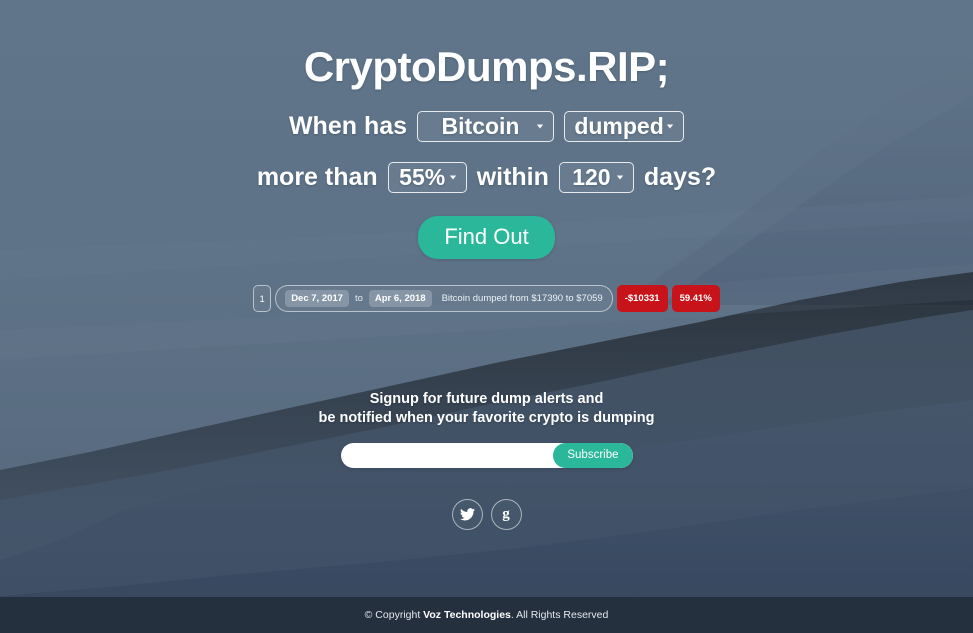 The height and width of the screenshot is (633, 973). What do you see at coordinates (262, 298) in the screenshot?
I see `result-index: 1` at bounding box center [262, 298].